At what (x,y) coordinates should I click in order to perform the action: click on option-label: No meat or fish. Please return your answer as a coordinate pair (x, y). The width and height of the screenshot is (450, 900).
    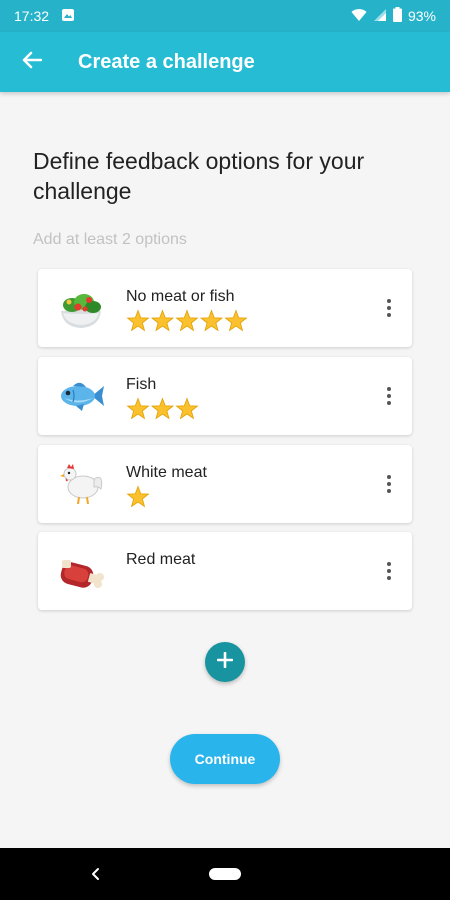
    Looking at the image, I should click on (180, 296).